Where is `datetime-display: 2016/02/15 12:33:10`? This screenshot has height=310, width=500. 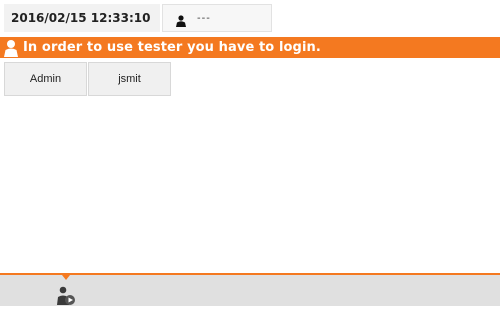
datetime-display: 2016/02/15 12:33:10 is located at coordinates (82, 18).